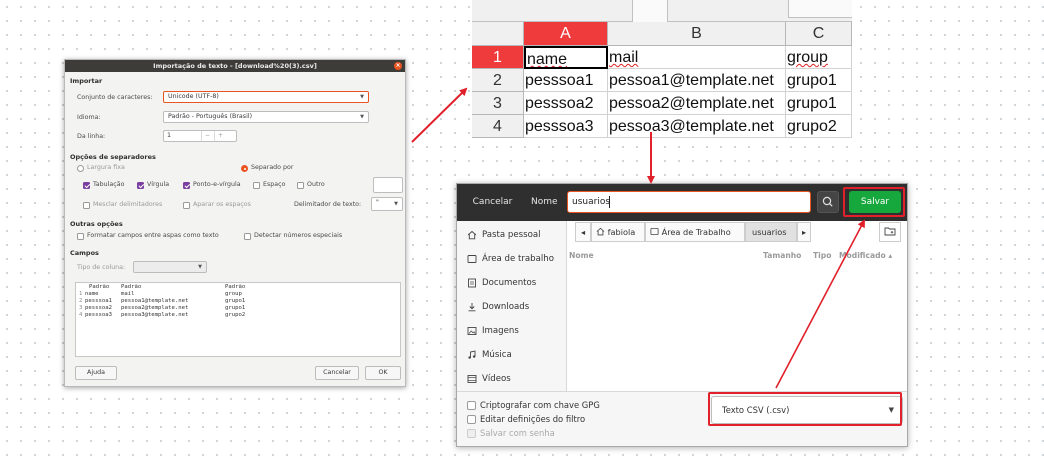 Image resolution: width=1044 pixels, height=468 pixels. What do you see at coordinates (820, 304) in the screenshot?
I see `arrow-filetype-to-save` at bounding box center [820, 304].